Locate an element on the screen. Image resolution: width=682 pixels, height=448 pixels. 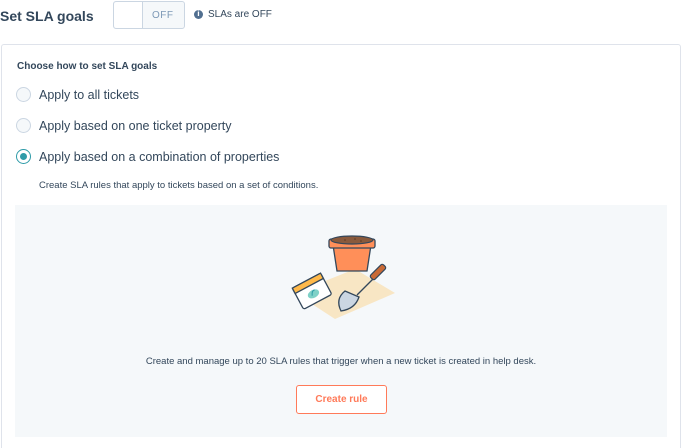
option-all-tickets: Apply to all tickets is located at coordinates (77, 94).